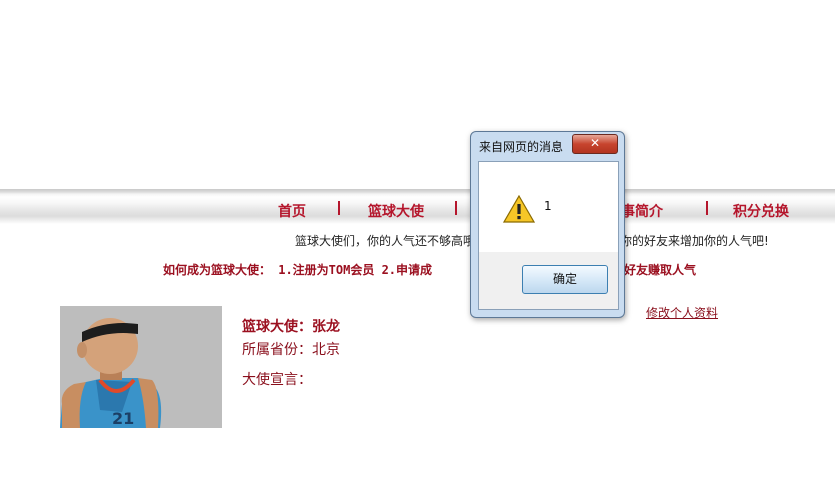 This screenshot has width=835, height=497. What do you see at coordinates (694, 241) in the screenshot?
I see `notice-text-right: 你的好友来增加你的人气吧!` at bounding box center [694, 241].